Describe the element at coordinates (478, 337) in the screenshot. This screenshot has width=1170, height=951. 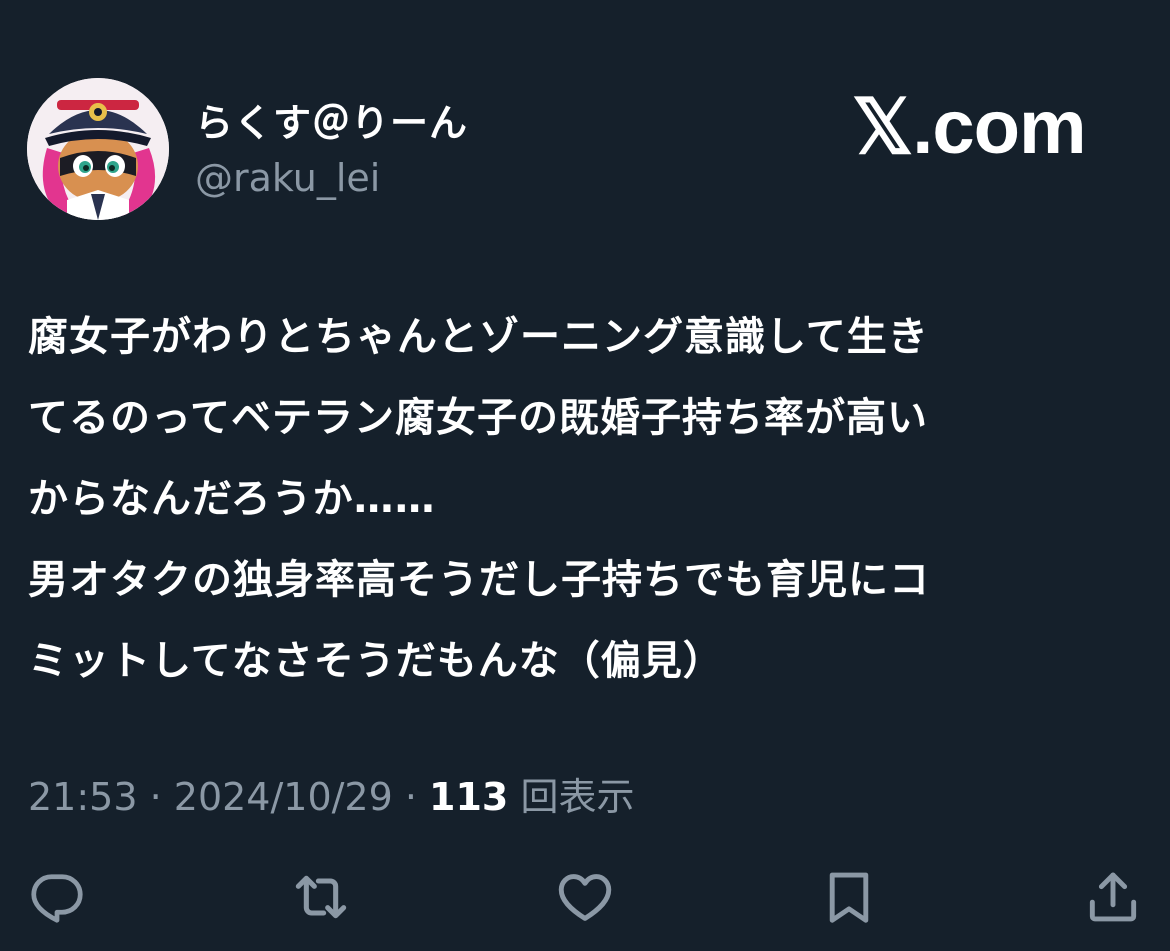
I see `tweet-text-line: 腐女子がわりとちゃんとゾーニング意識して生き` at that location.